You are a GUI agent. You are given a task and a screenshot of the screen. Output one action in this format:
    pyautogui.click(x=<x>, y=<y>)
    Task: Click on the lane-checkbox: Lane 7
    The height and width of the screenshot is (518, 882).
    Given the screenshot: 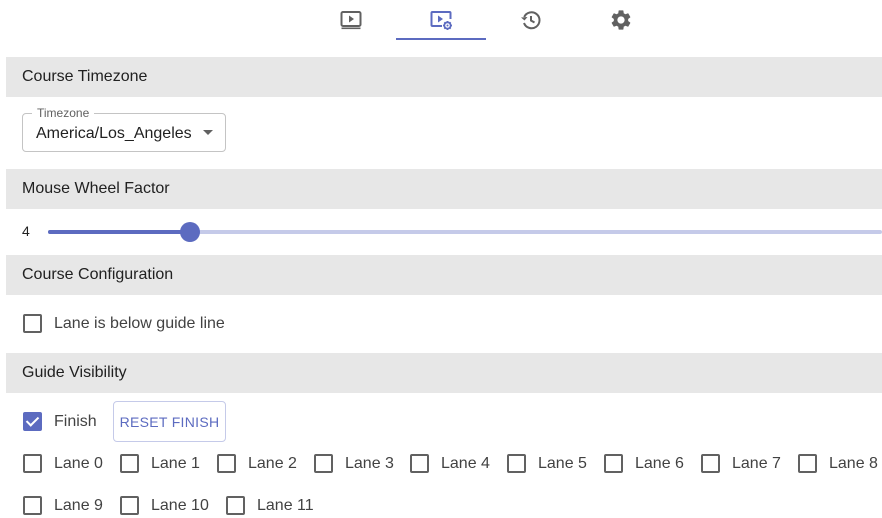 What is the action you would take?
    pyautogui.click(x=741, y=463)
    